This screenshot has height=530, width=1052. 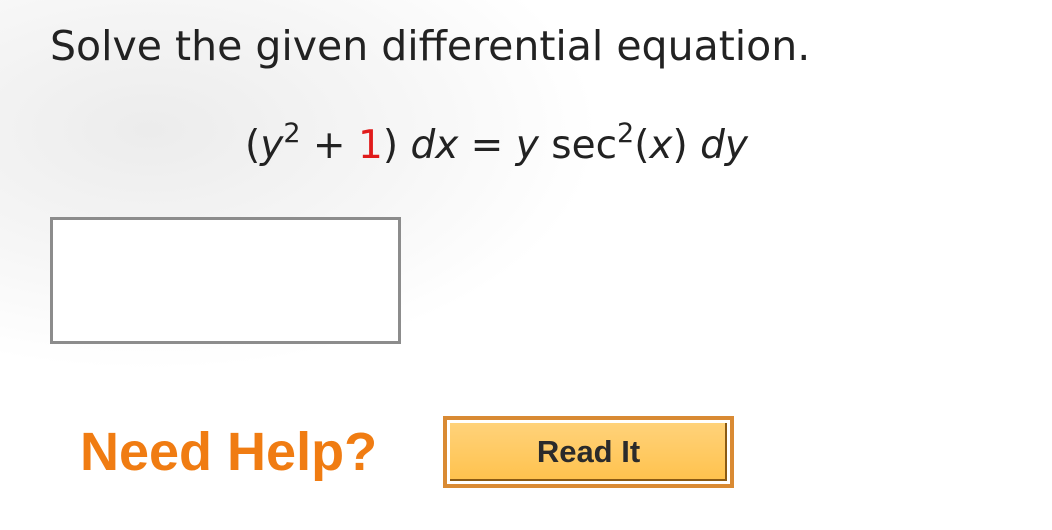 I want to click on read-it-button-label: Read It, so click(x=588, y=452).